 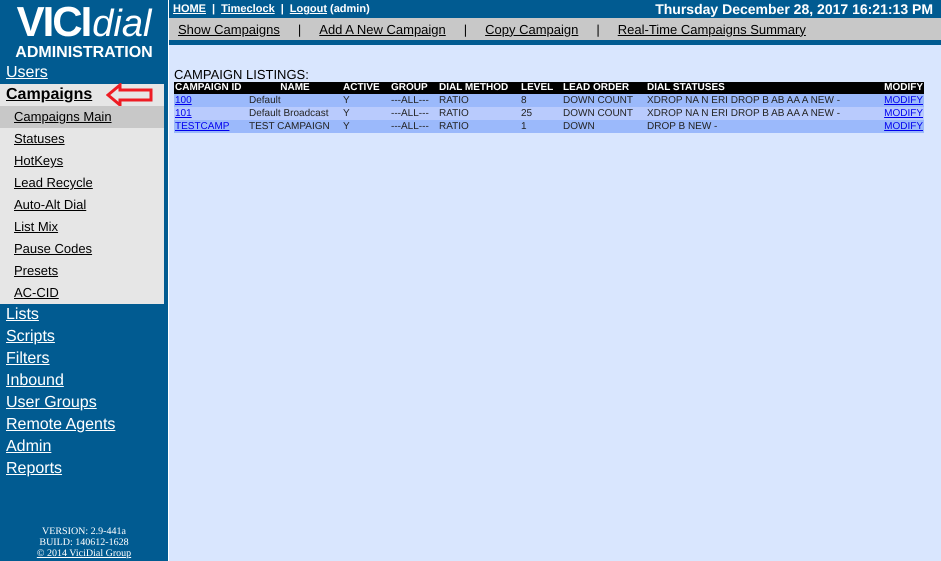 I want to click on sidebar-item: Admin, so click(x=29, y=447).